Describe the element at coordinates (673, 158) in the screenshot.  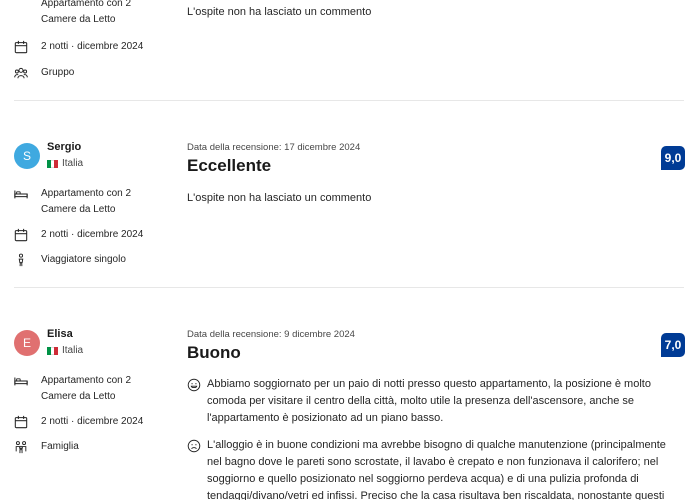
I see `score-badge: 9,0` at that location.